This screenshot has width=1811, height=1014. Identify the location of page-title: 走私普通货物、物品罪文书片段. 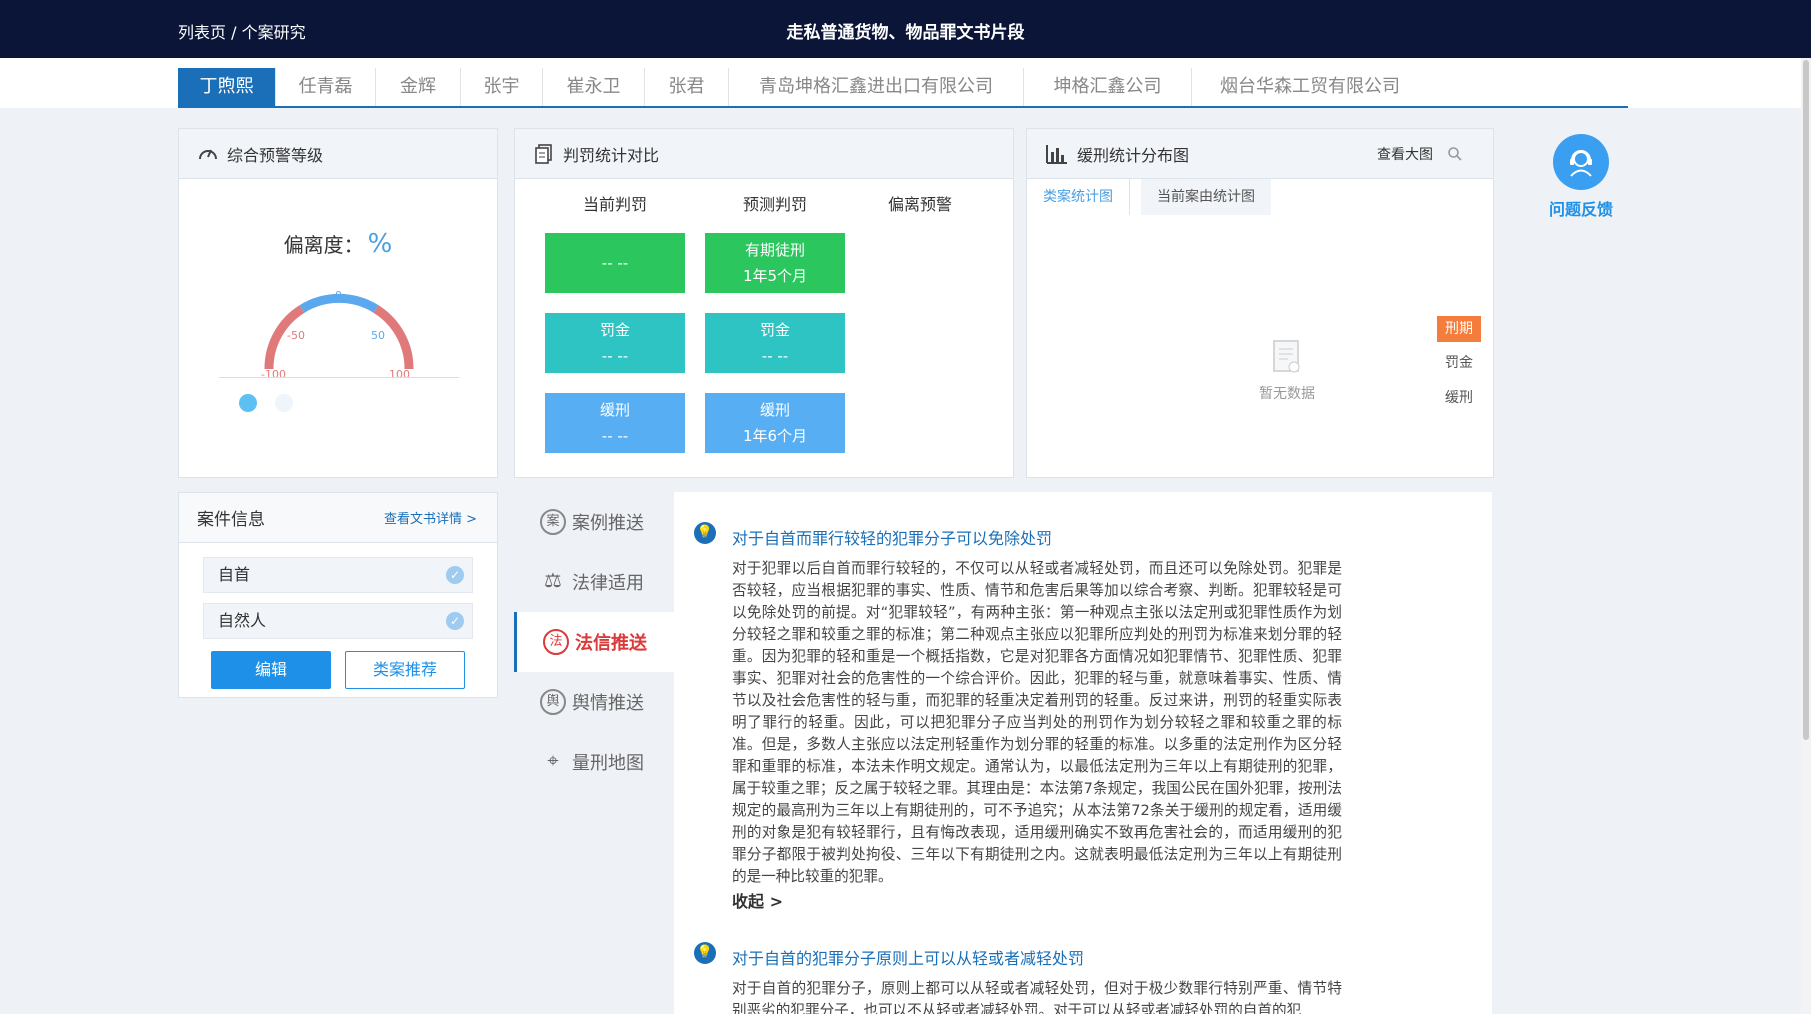
(905, 33).